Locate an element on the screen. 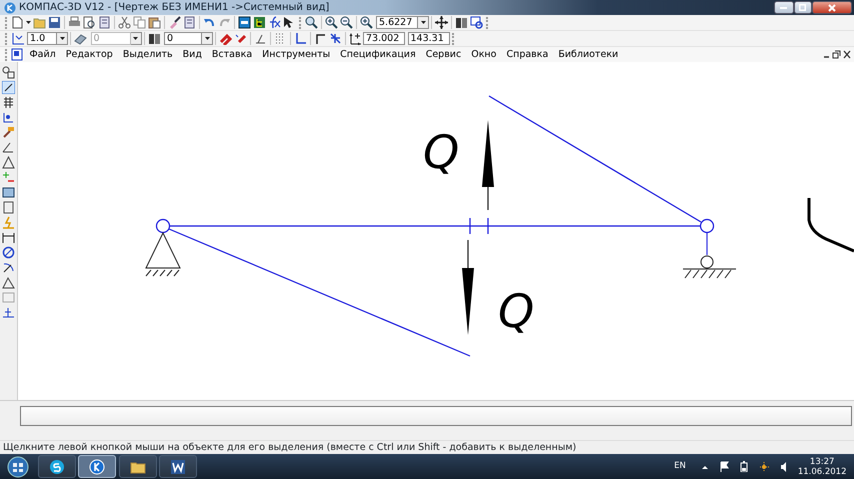 Image resolution: width=854 pixels, height=479 pixels. document-app-icon is located at coordinates (178, 466).